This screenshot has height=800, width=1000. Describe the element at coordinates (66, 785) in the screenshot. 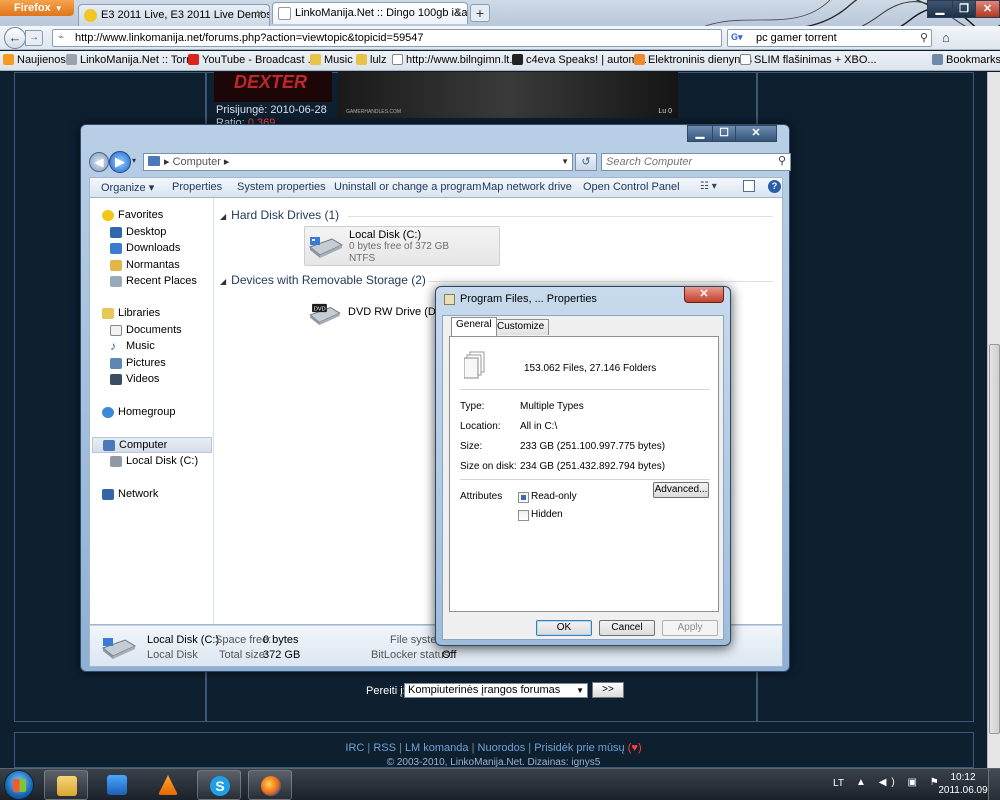

I see `taskbar-explorer` at that location.